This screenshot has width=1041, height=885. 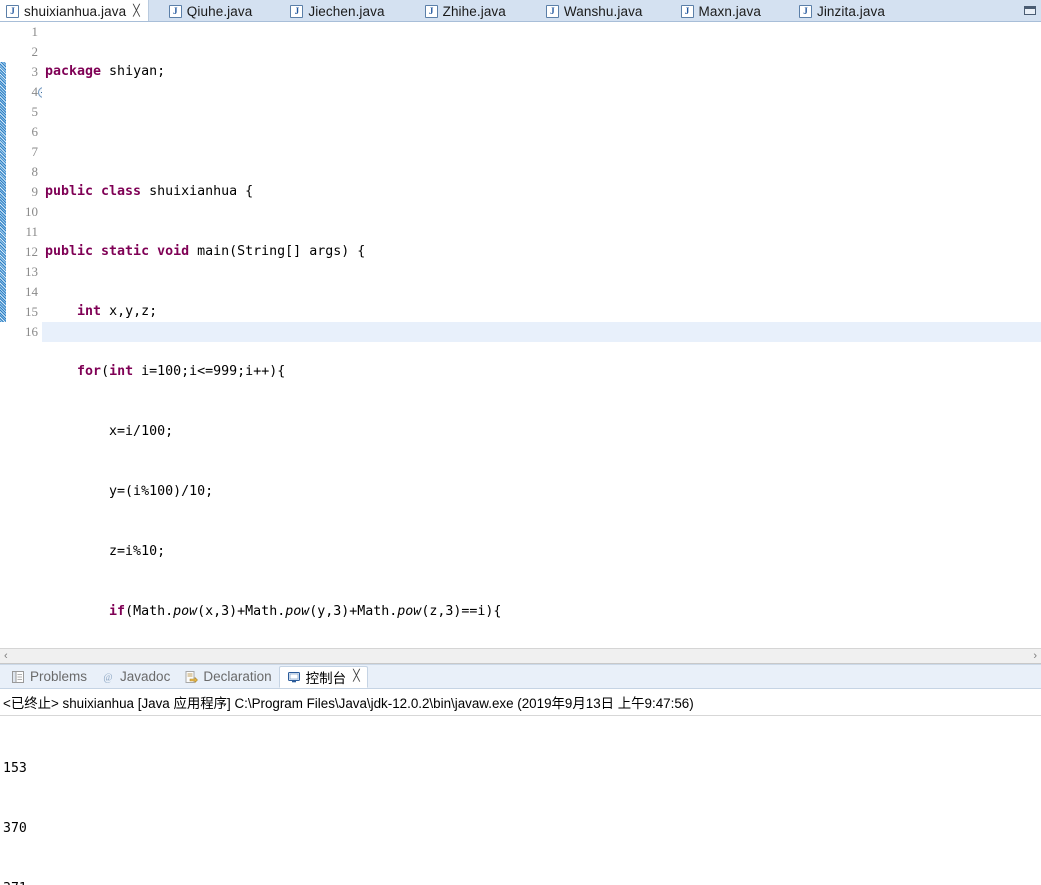 I want to click on tab-bar-filler, so click(x=956, y=10).